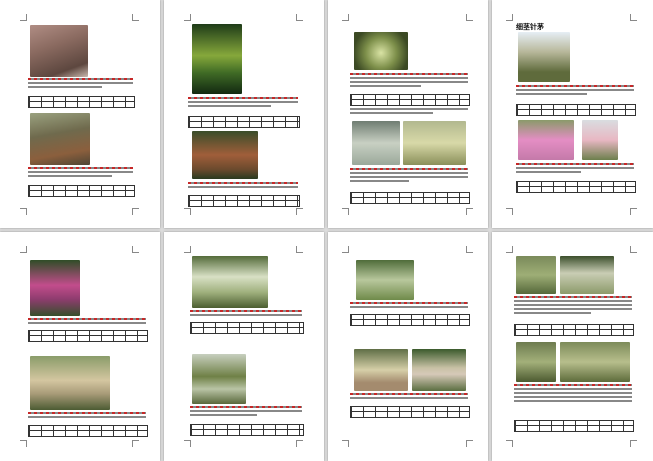 The height and width of the screenshot is (461, 653). What do you see at coordinates (530, 27) in the screenshot?
I see `section-heading: 细茎针茅` at bounding box center [530, 27].